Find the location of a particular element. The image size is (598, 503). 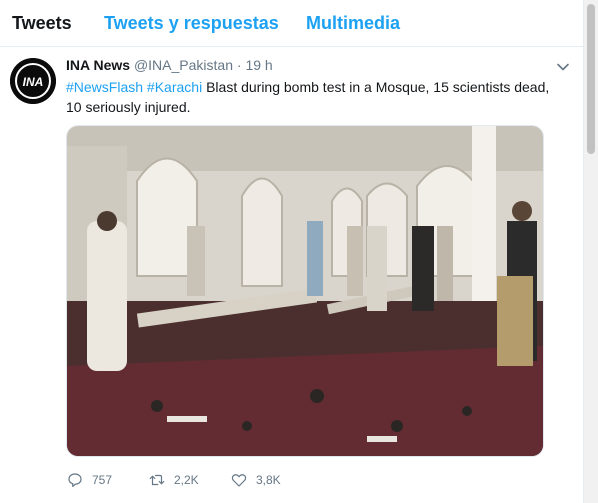

reply-count: 757 is located at coordinates (102, 480).